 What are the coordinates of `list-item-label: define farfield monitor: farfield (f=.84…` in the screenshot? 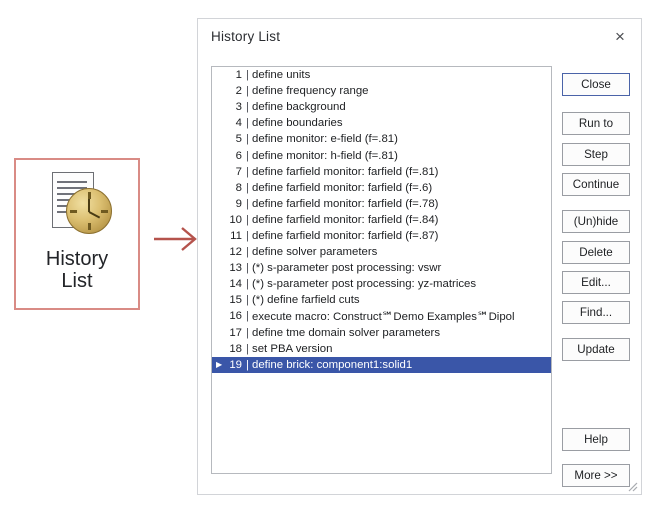 It's located at (345, 219).